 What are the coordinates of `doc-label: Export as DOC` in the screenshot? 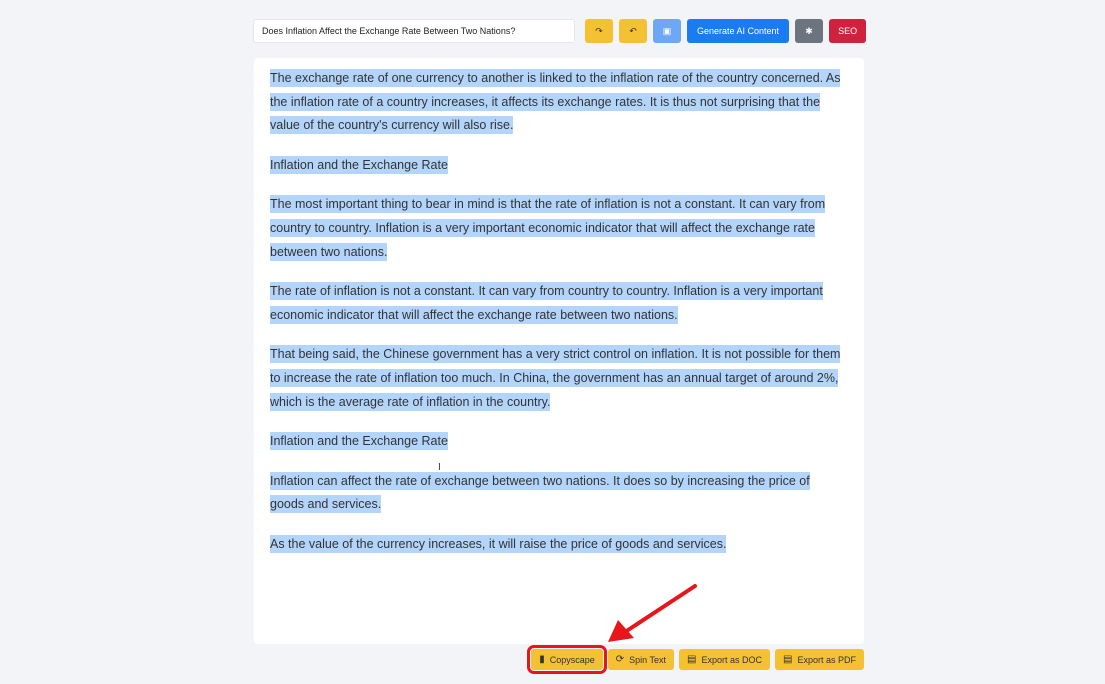 It's located at (732, 659).